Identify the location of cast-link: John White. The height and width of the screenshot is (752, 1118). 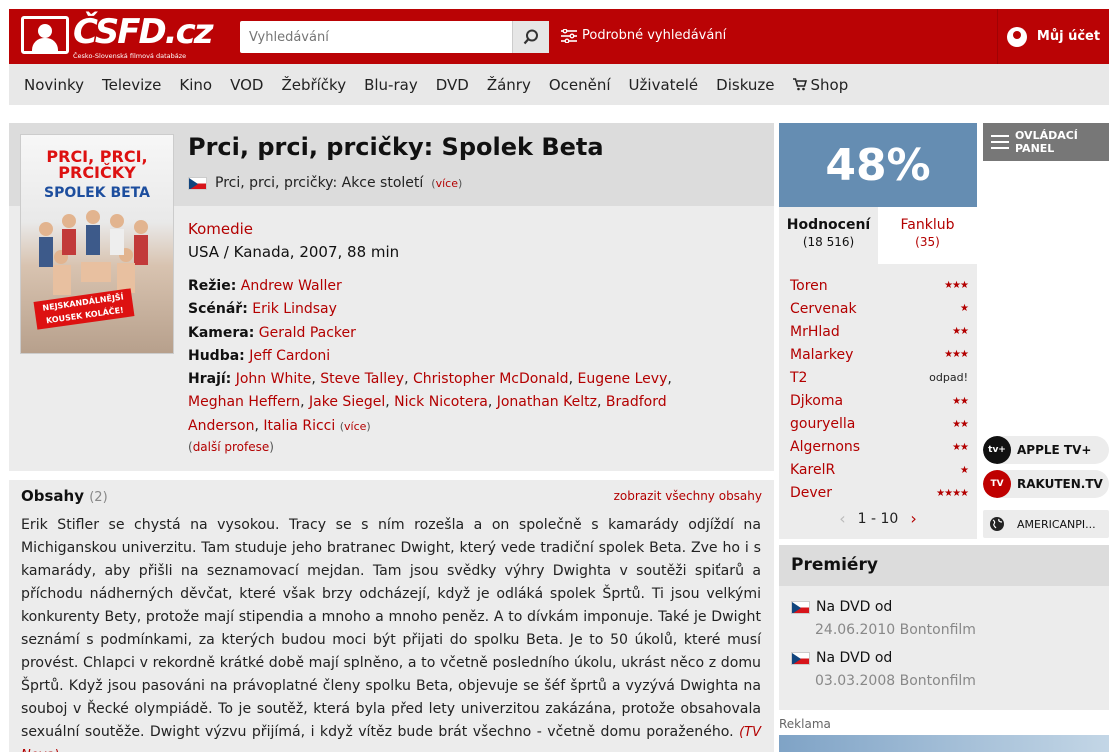
(274, 379).